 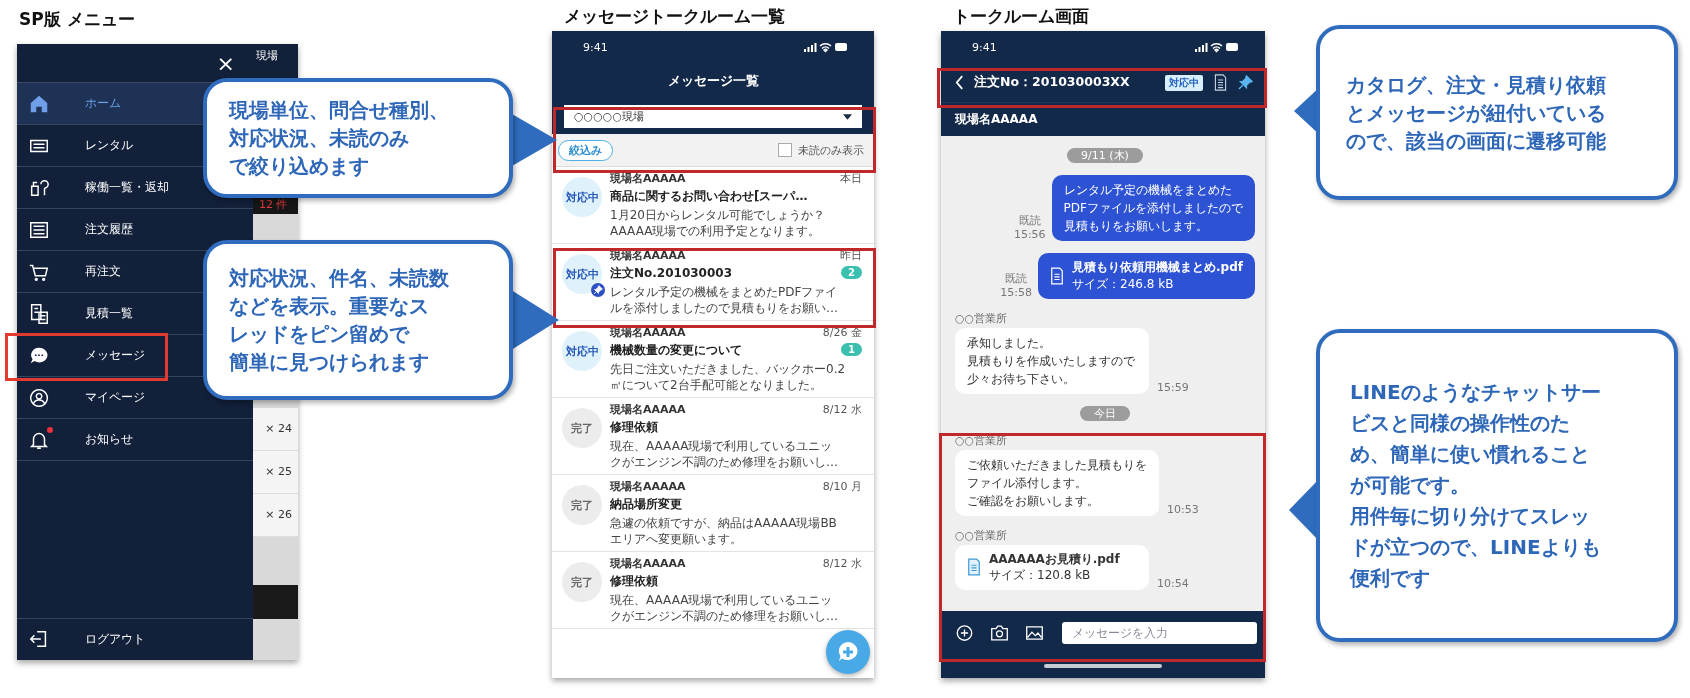 What do you see at coordinates (723, 531) in the screenshot?
I see `message-preview: 急遽の依頼ですが、納品はAAAAA現場BB エリアへ変更願います。` at bounding box center [723, 531].